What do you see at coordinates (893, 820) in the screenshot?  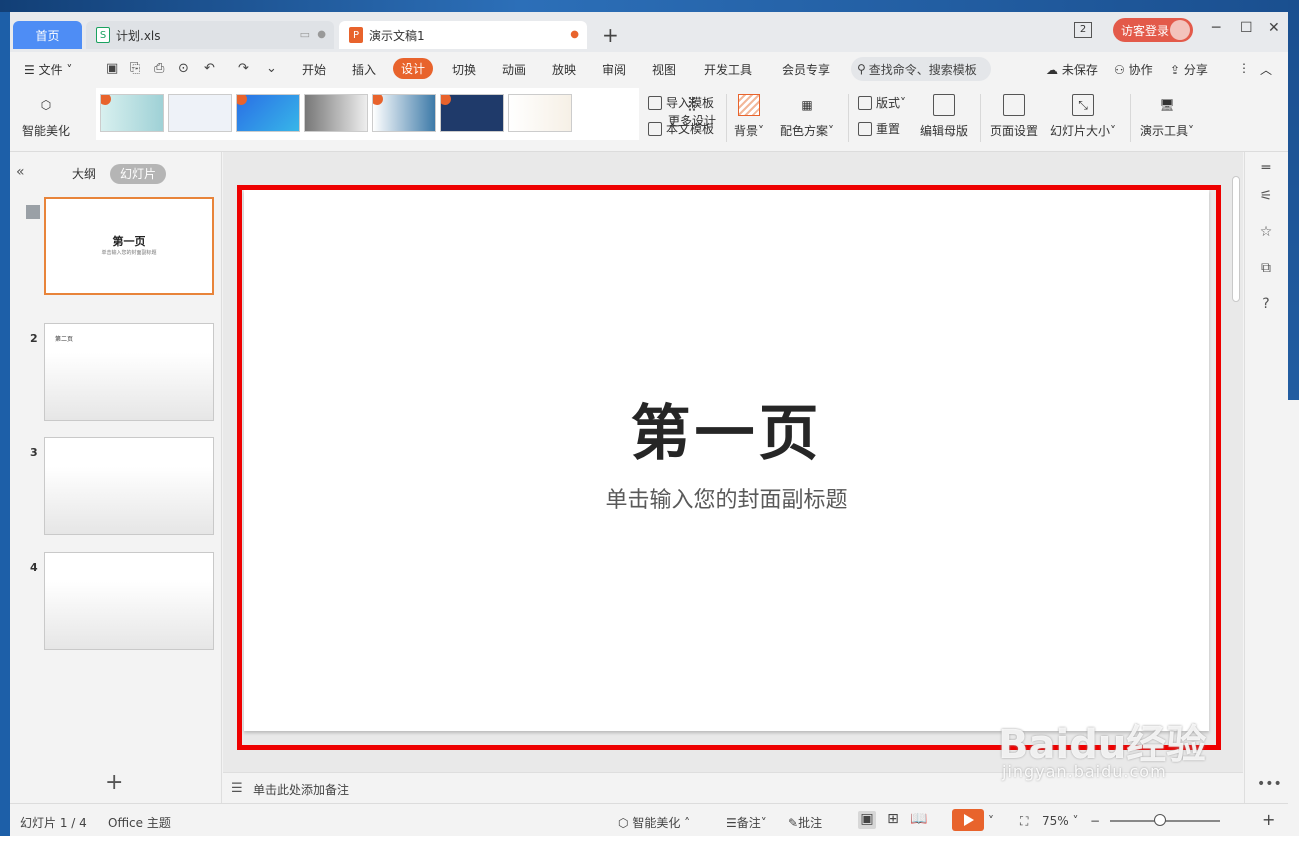 I see `slide-sorter-icon: ⊞` at bounding box center [893, 820].